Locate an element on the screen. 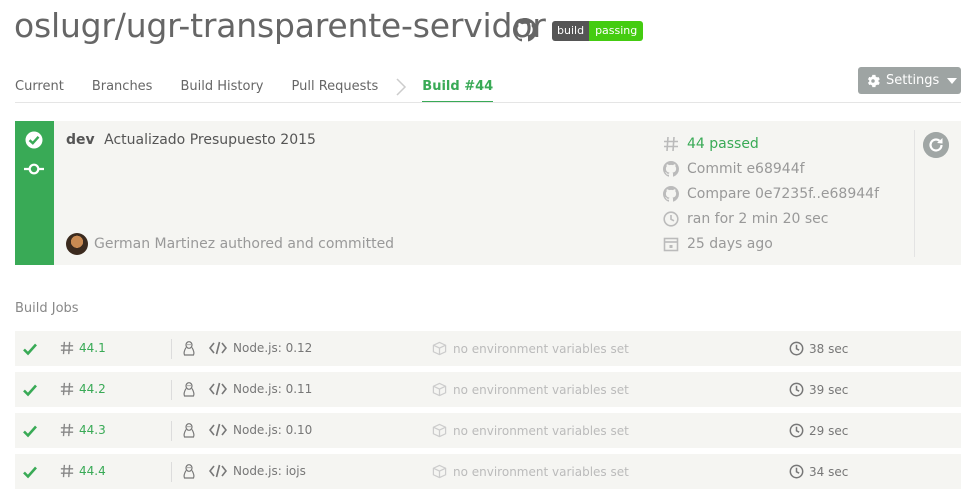  repo-title: oslugr/ugr-transparente-servidor is located at coordinates (280, 25).